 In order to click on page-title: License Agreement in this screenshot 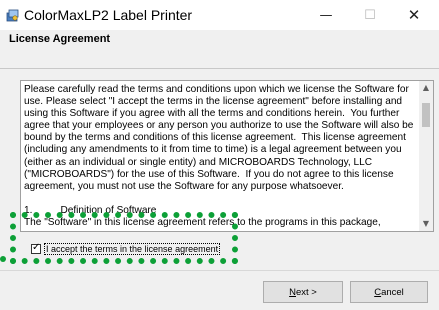, I will do `click(60, 39)`.